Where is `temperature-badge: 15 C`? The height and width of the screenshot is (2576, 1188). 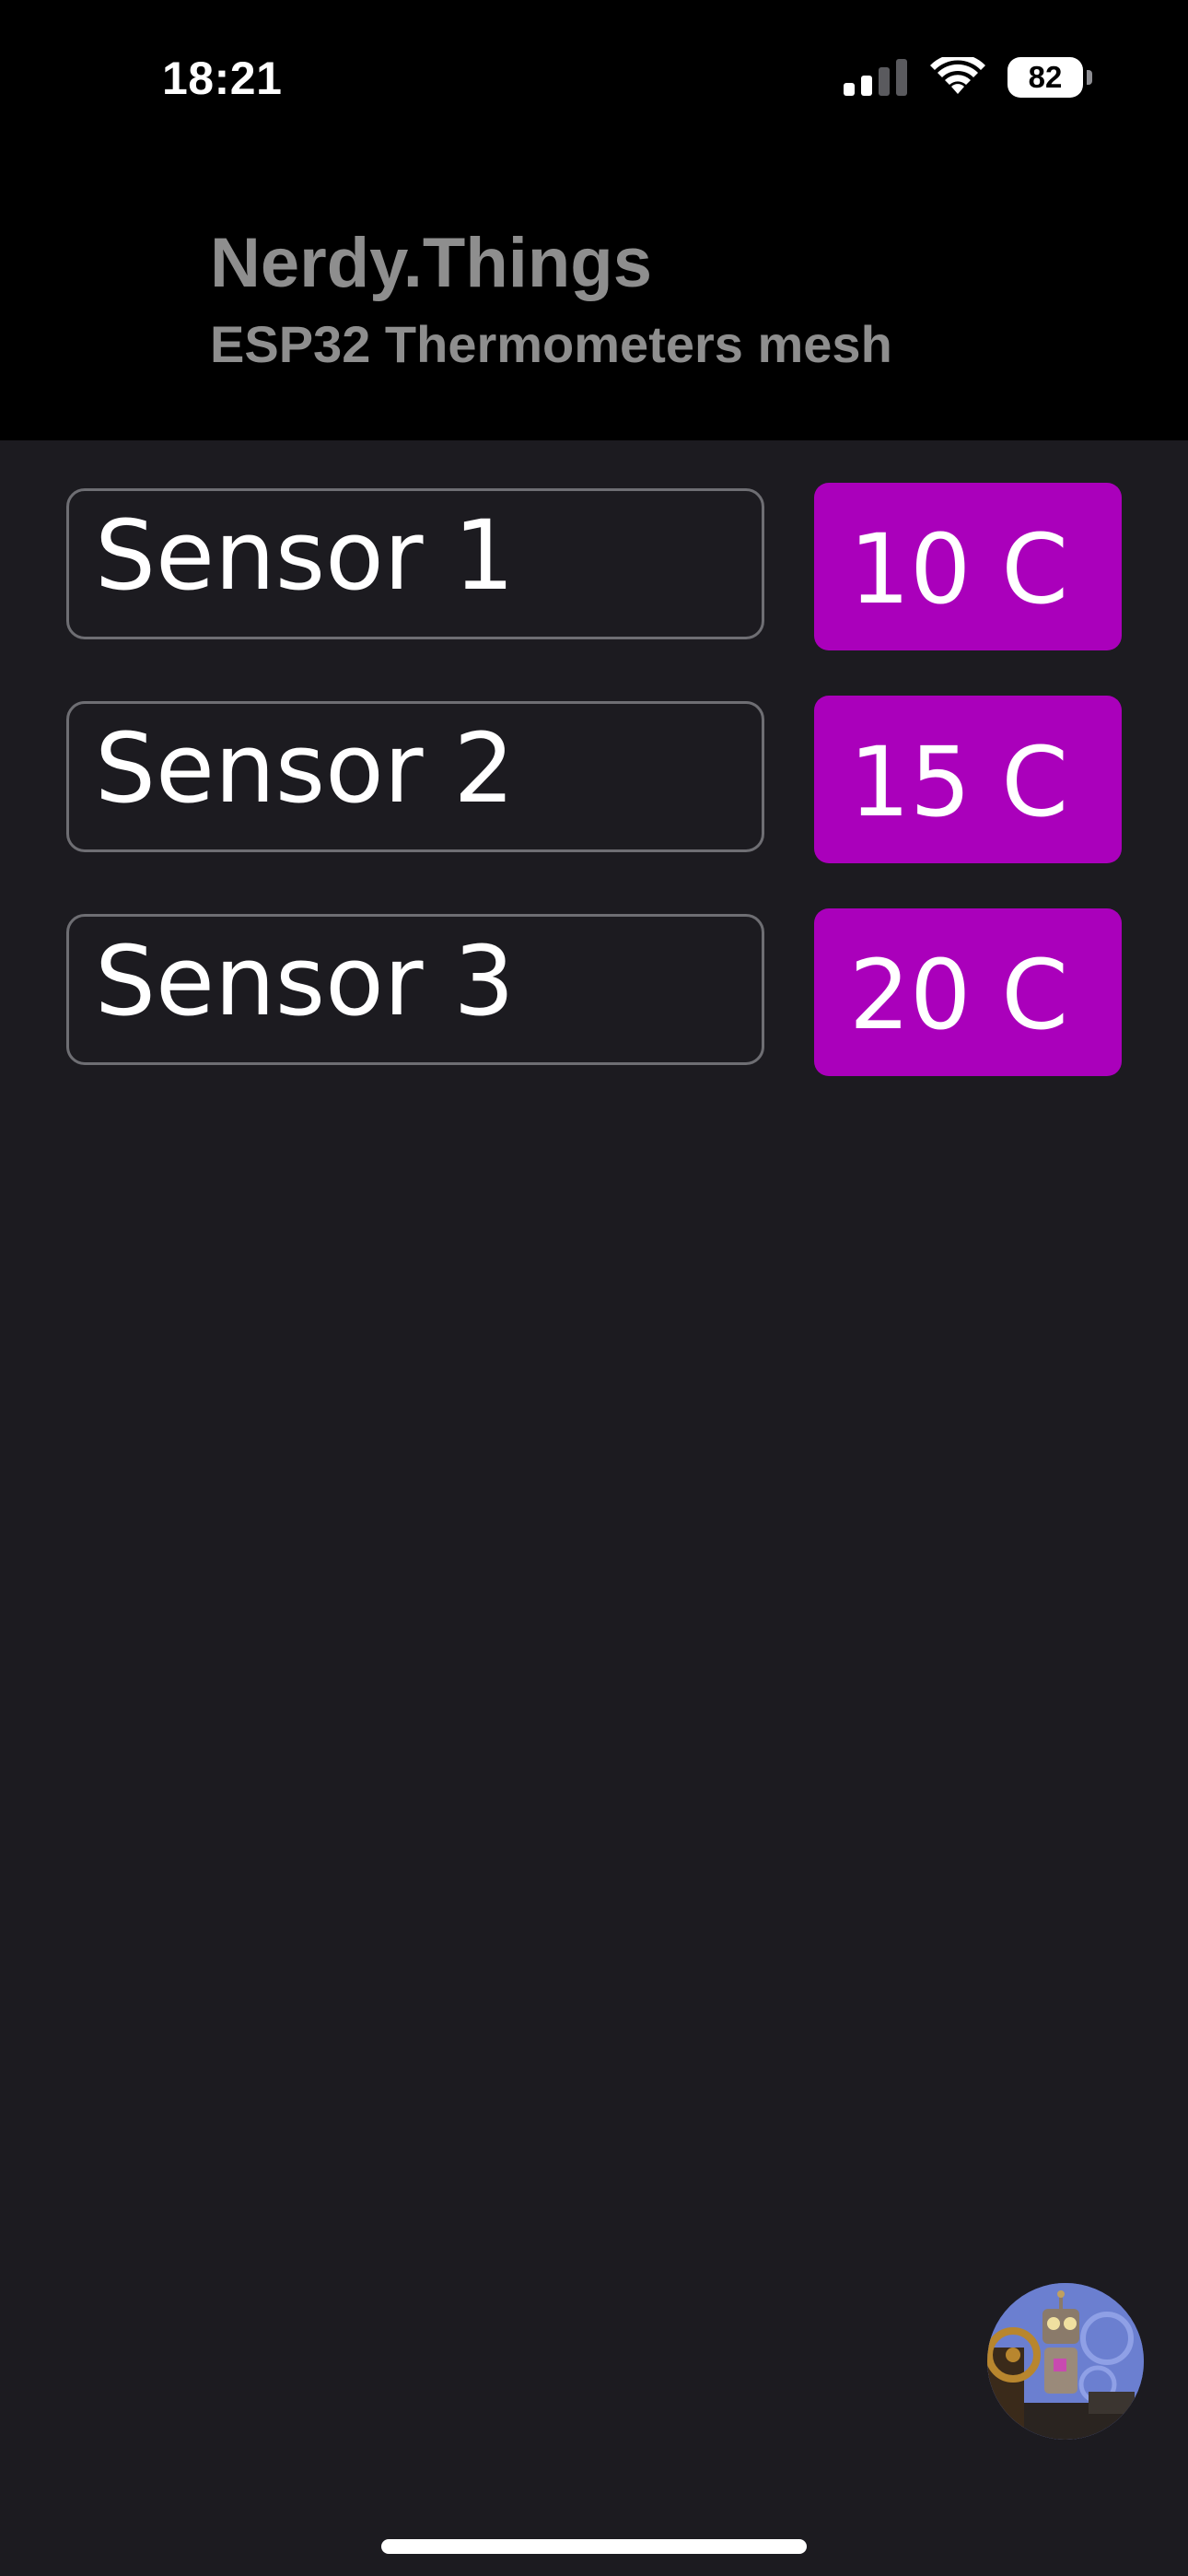
temperature-badge: 15 C is located at coordinates (968, 779).